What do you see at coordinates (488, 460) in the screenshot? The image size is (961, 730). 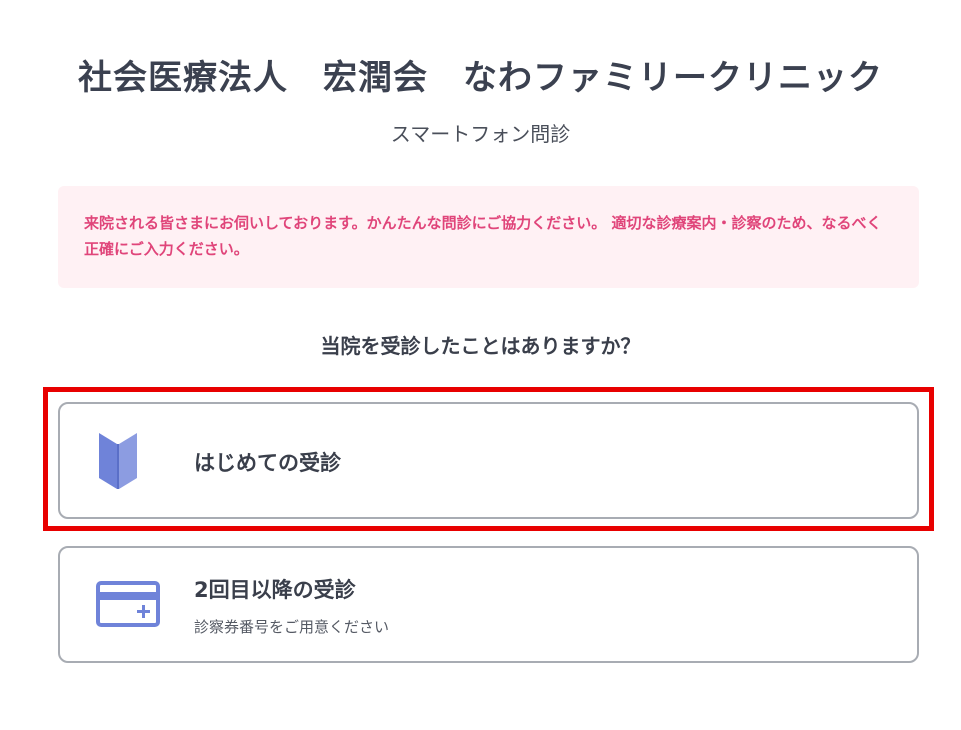 I see `first-visit-button: はじめての受診` at bounding box center [488, 460].